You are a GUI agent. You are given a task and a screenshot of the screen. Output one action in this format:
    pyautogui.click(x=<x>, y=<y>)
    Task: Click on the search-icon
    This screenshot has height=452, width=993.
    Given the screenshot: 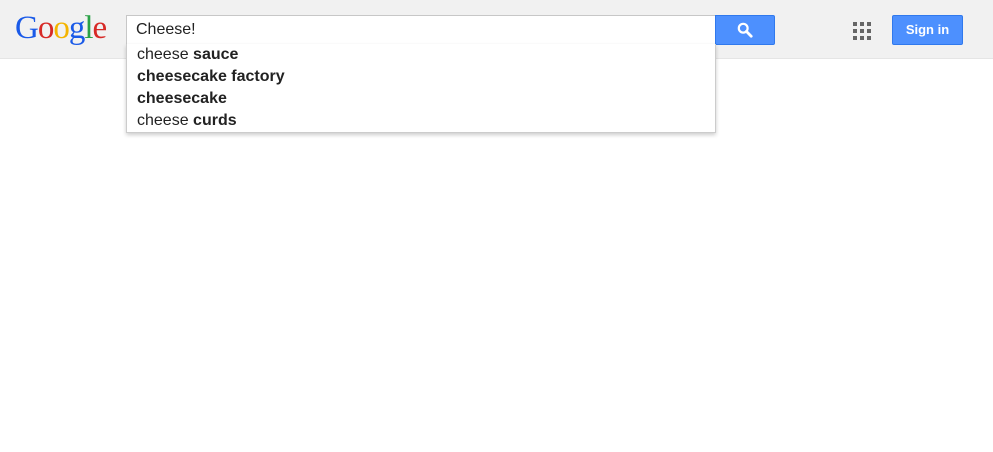 What is the action you would take?
    pyautogui.click(x=745, y=30)
    